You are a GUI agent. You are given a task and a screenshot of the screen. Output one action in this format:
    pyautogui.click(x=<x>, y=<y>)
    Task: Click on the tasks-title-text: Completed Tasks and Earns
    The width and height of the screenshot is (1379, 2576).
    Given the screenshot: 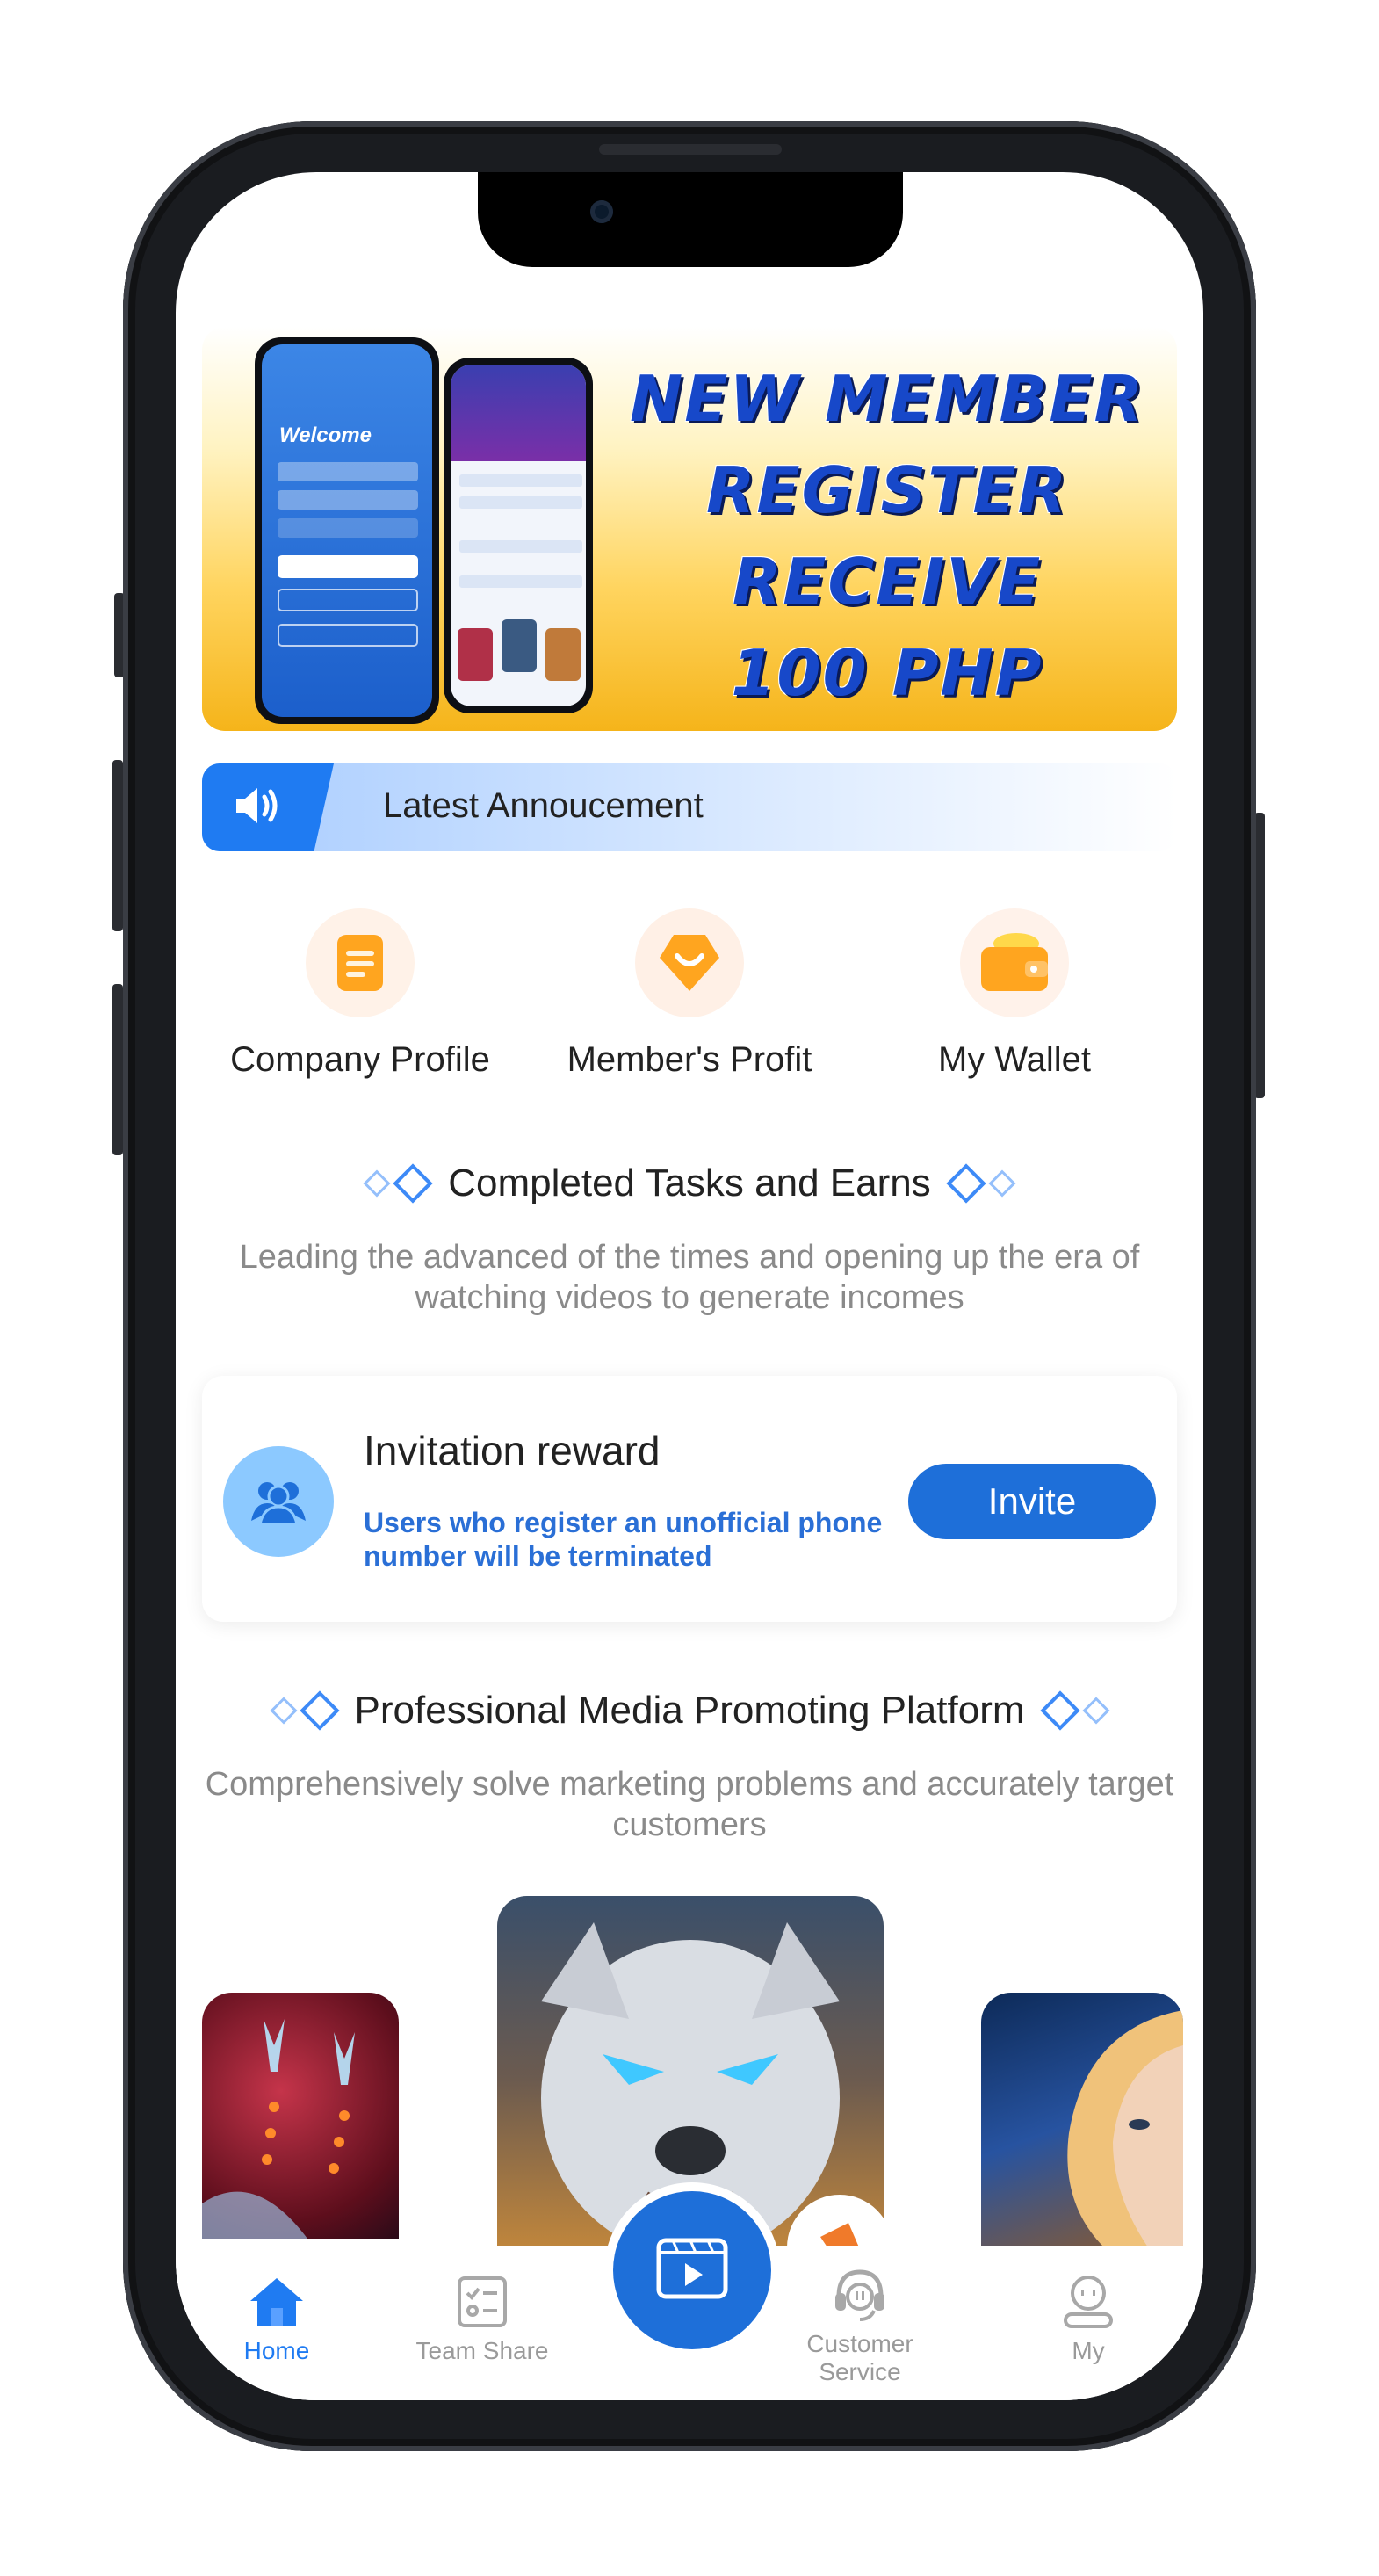 What is the action you would take?
    pyautogui.click(x=689, y=1183)
    